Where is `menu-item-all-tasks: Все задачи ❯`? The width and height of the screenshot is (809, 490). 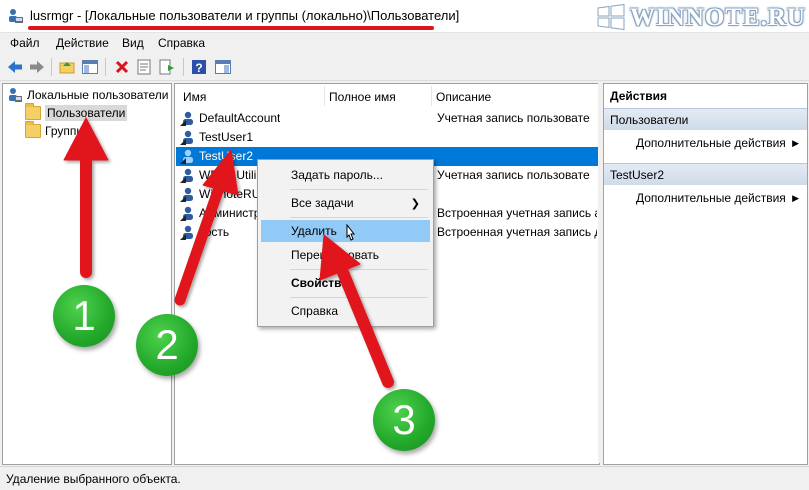 menu-item-all-tasks: Все задачи ❯ is located at coordinates (345, 203).